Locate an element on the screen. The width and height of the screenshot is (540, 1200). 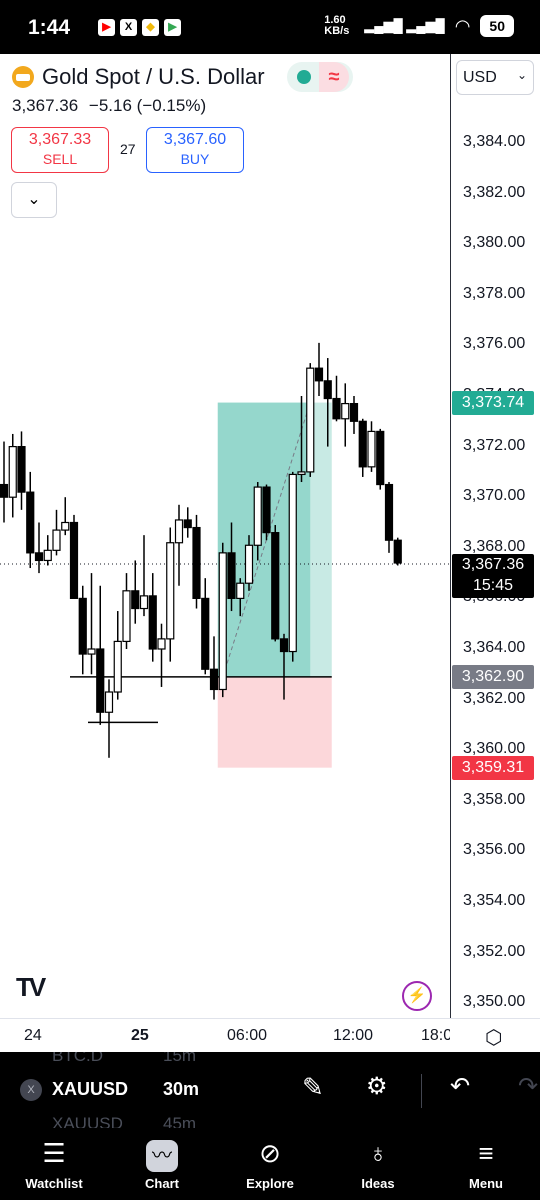
price-tick: 3,384.00 is located at coordinates (494, 141).